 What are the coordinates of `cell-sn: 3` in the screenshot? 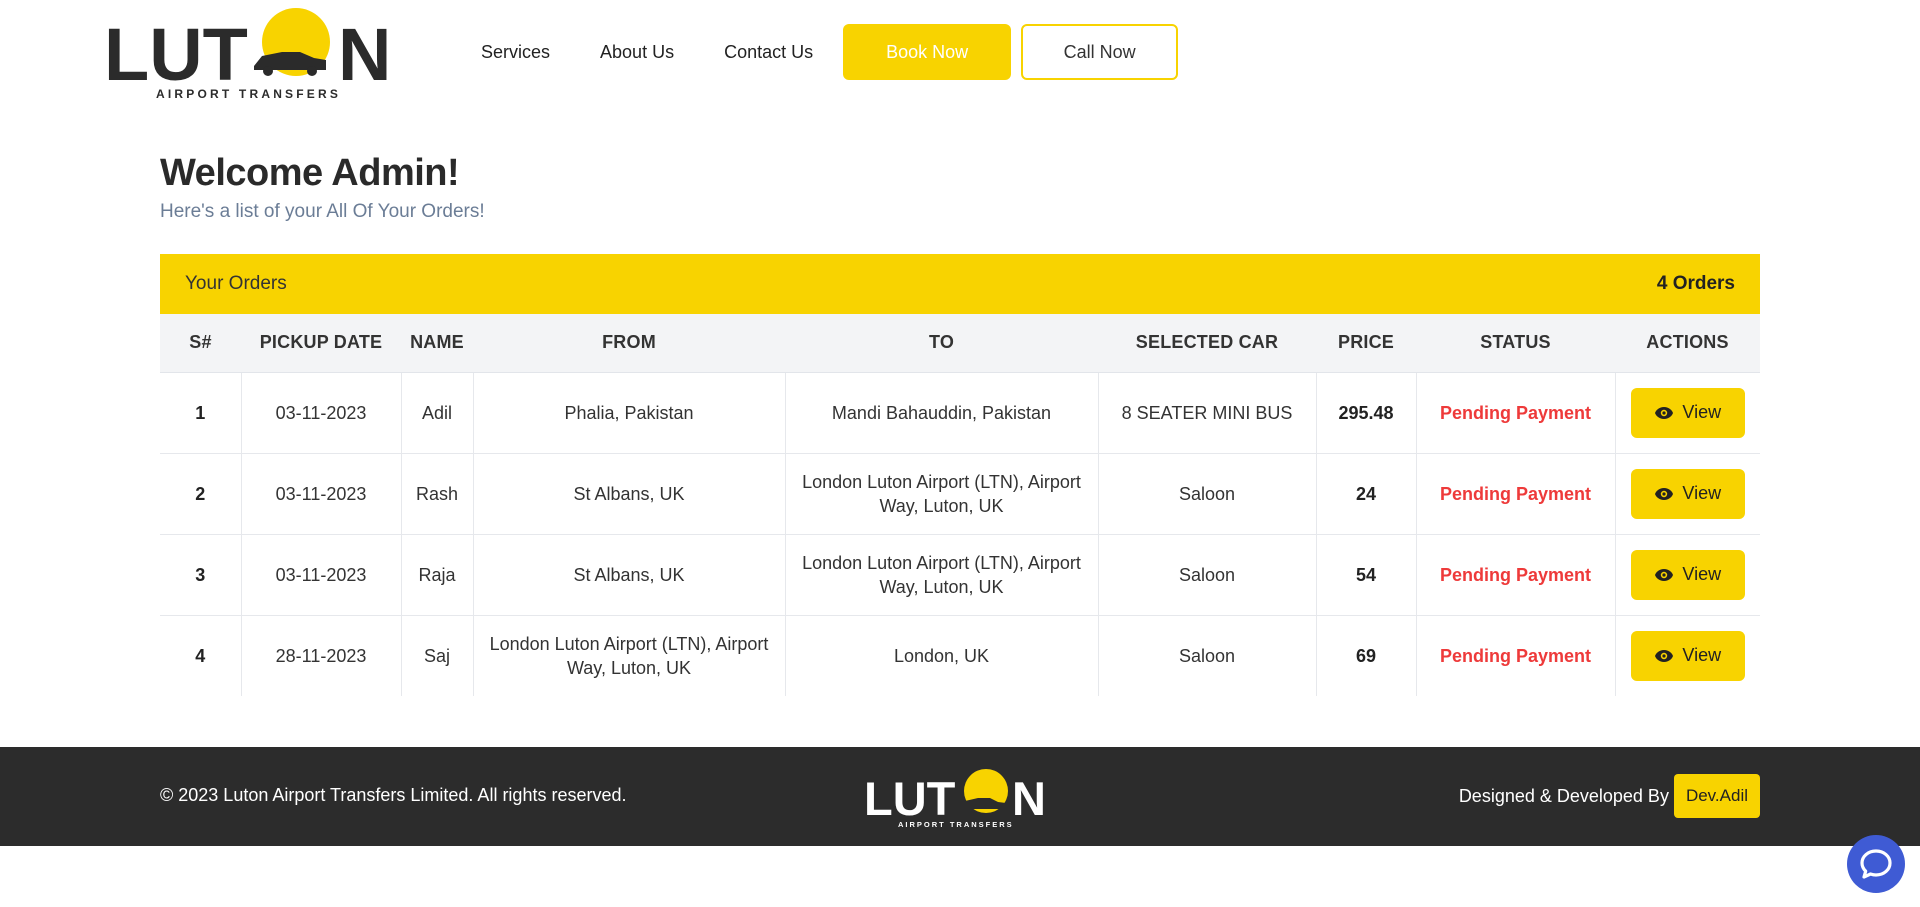 It's located at (201, 574).